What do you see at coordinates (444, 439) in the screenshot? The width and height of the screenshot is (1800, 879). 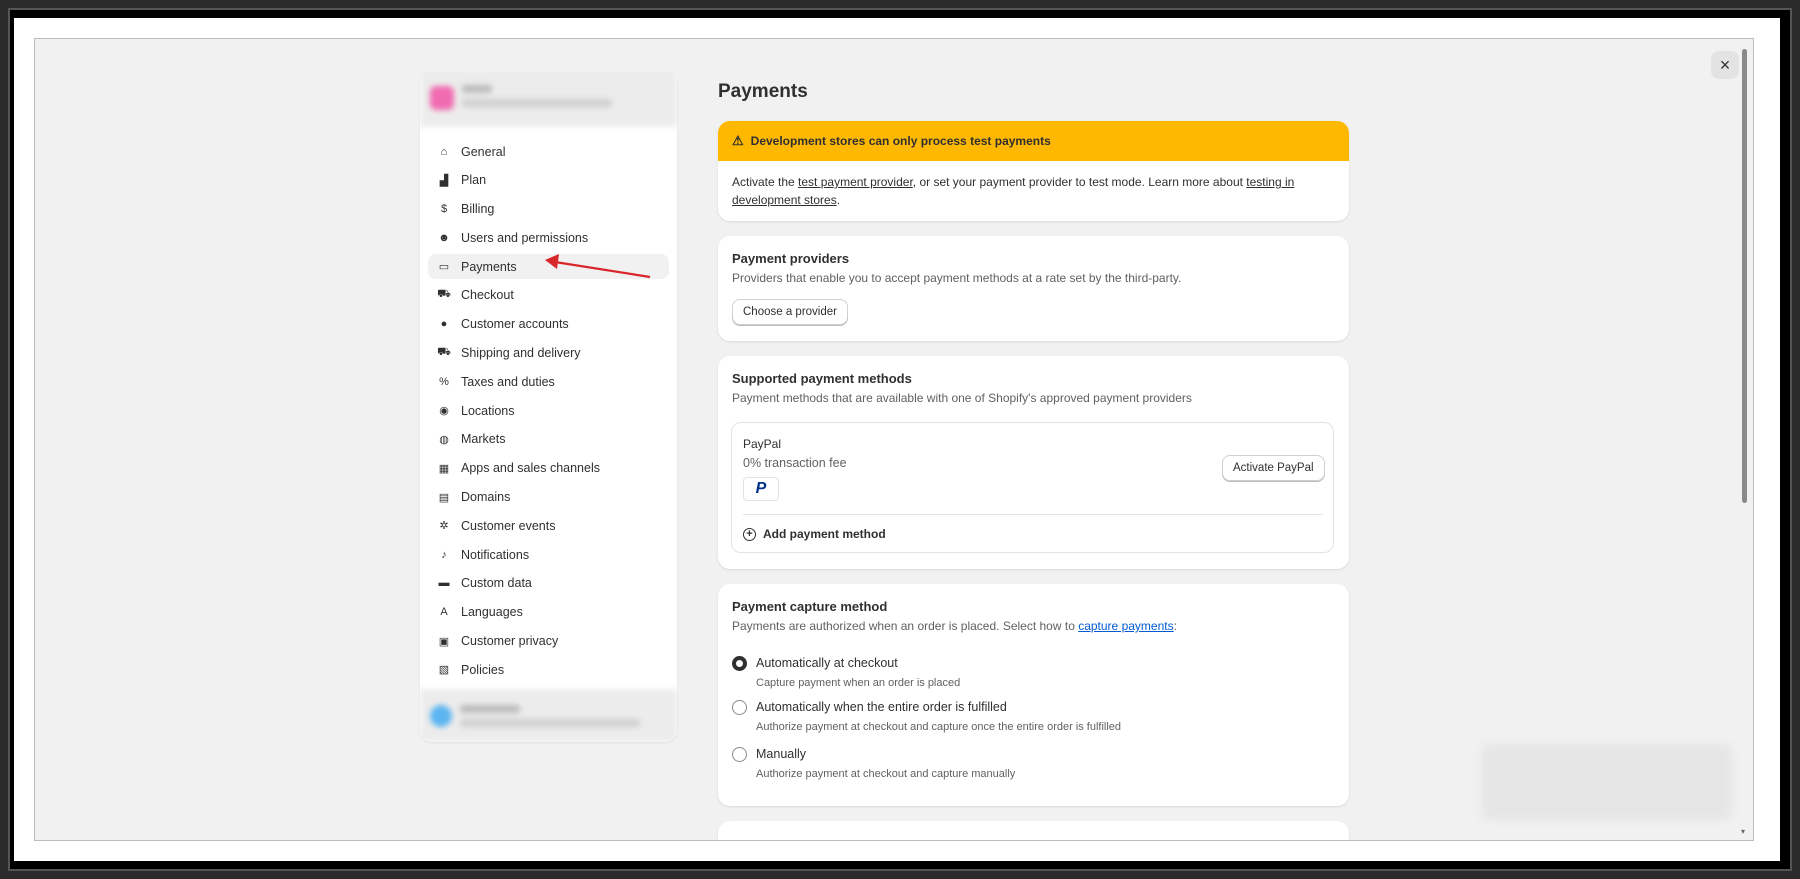 I see `globe-icon: ◍` at bounding box center [444, 439].